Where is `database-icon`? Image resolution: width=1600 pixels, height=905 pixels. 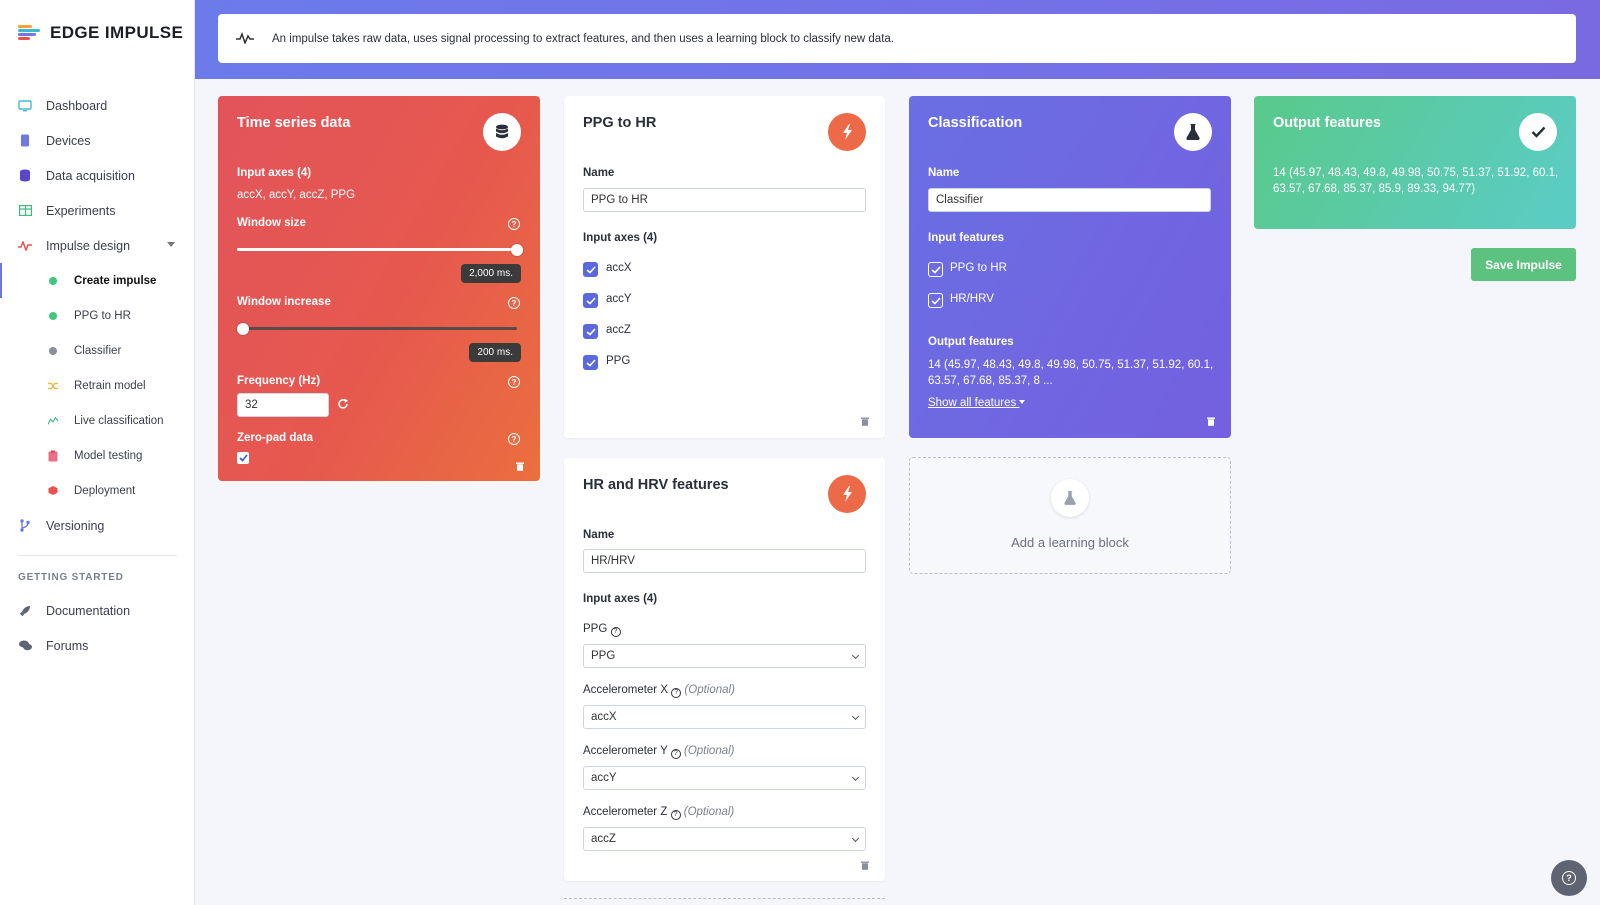
database-icon is located at coordinates (25, 176).